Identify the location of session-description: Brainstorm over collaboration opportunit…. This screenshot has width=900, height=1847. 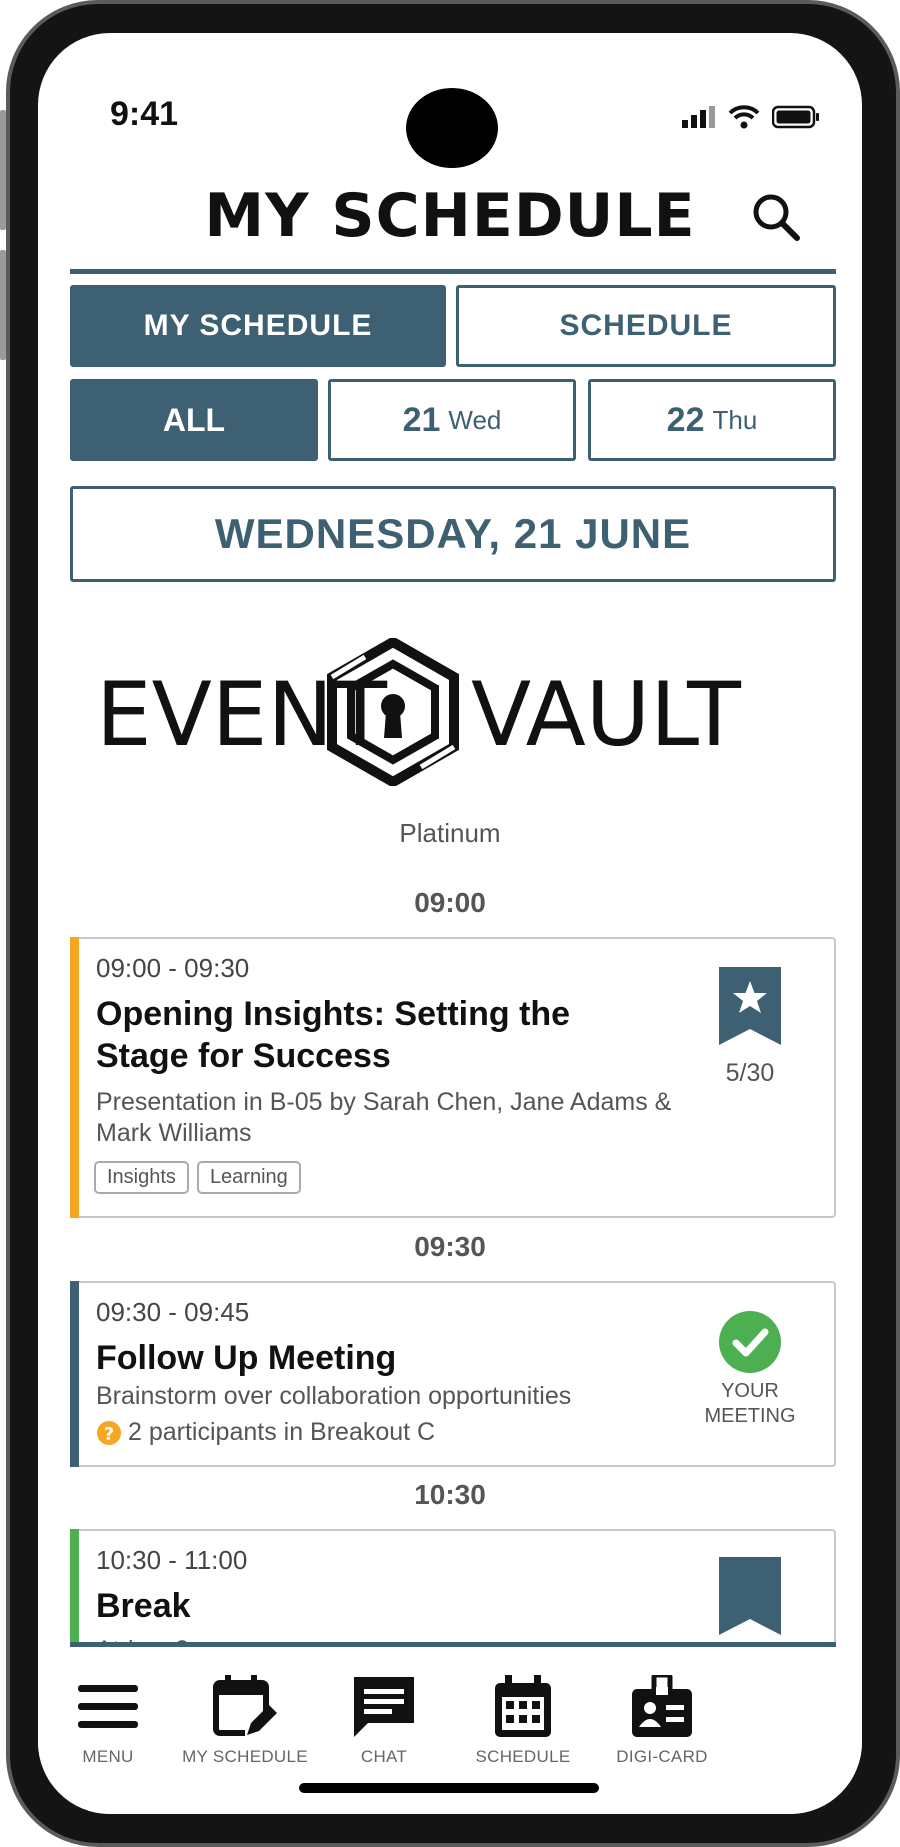
(334, 1396).